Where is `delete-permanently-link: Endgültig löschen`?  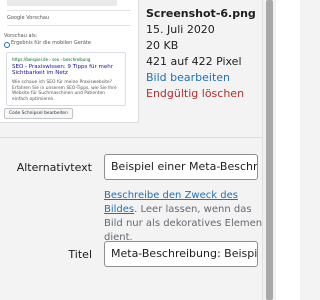 delete-permanently-link: Endgültig löschen is located at coordinates (195, 93).